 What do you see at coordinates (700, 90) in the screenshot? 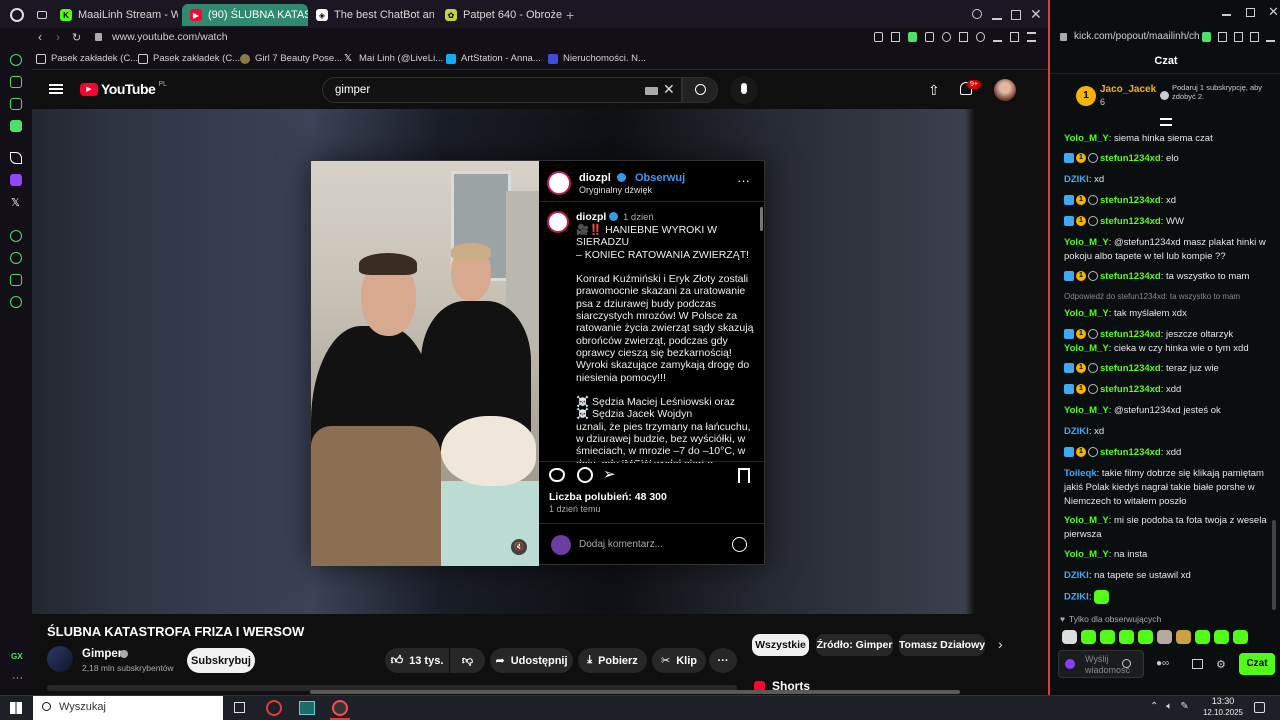
I see `search-button` at bounding box center [700, 90].